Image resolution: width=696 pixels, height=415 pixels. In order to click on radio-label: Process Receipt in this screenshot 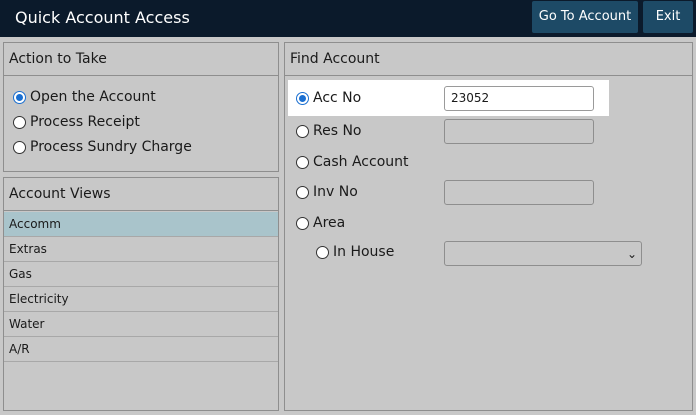, I will do `click(85, 122)`.